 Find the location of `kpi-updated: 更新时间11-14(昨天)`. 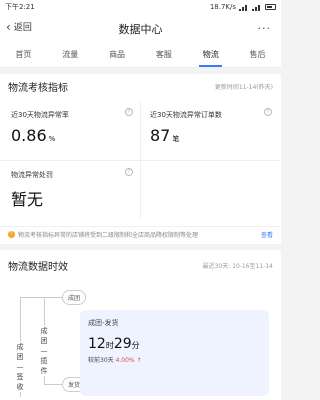

kpi-updated: 更新时间11-14(昨天) is located at coordinates (243, 87).